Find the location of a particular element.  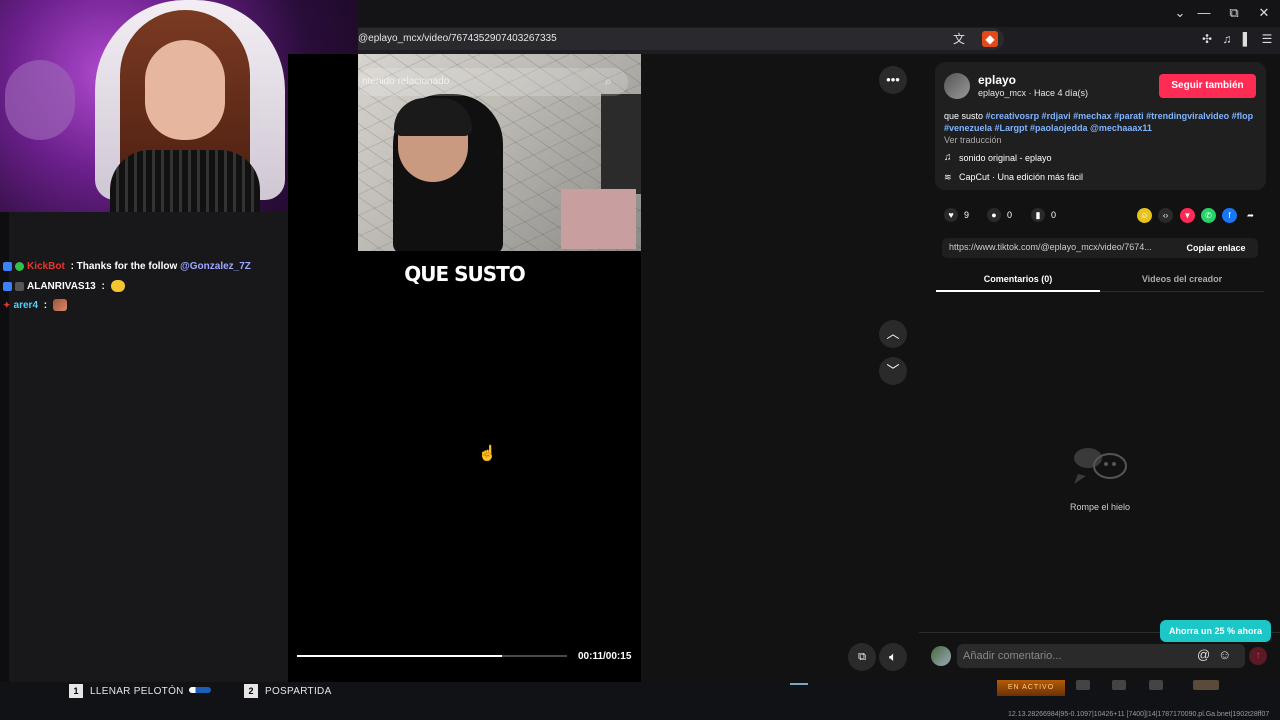

empty-comments-icon is located at coordinates (1100, 466).